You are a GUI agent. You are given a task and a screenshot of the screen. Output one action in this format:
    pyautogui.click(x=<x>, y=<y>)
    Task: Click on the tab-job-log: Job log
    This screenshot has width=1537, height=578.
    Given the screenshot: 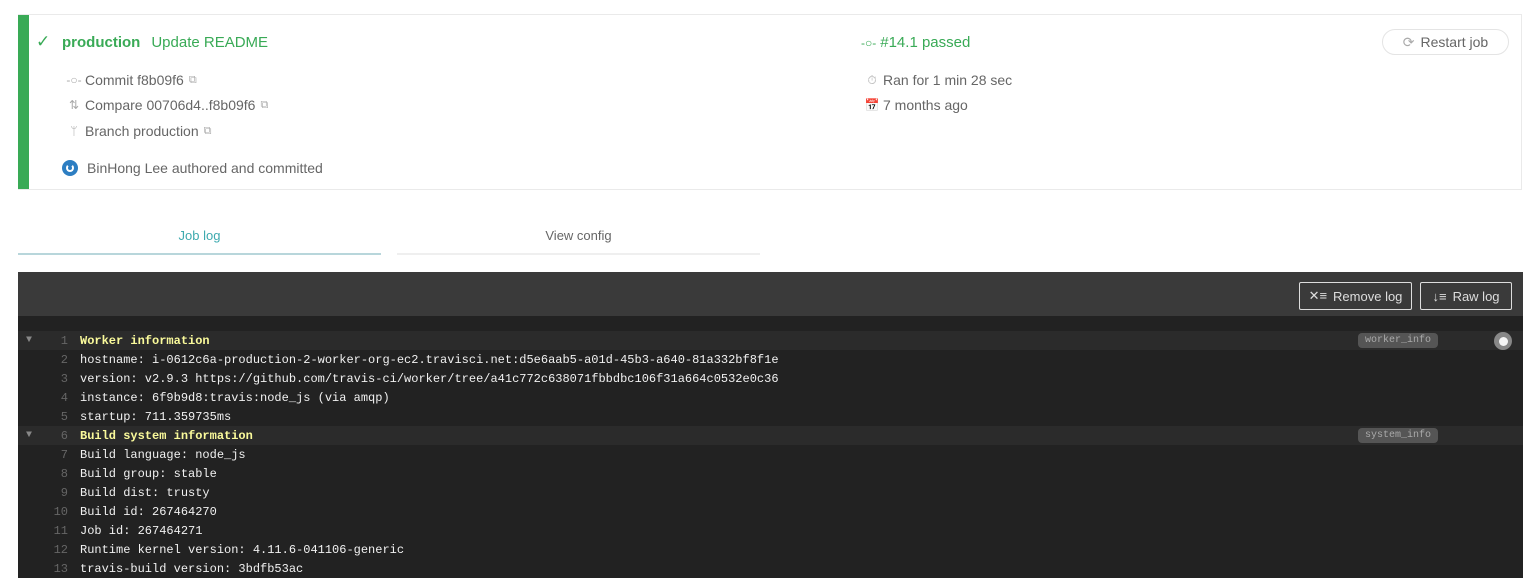 What is the action you would take?
    pyautogui.click(x=199, y=239)
    